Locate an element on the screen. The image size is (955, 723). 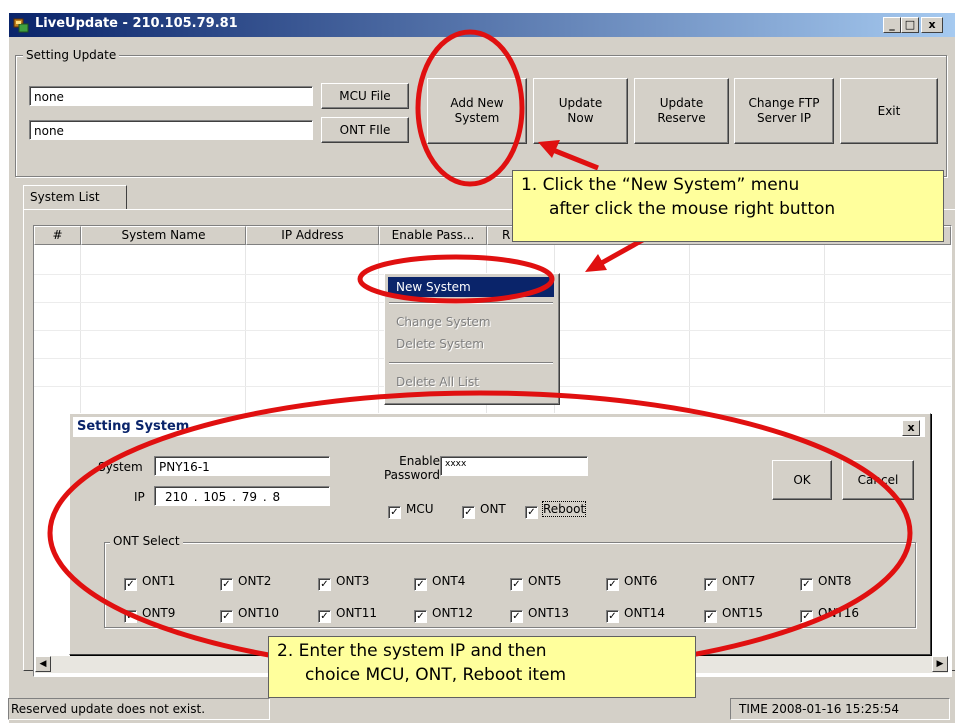
status-bar-message: Reserved update does not exist. is located at coordinates (139, 709).